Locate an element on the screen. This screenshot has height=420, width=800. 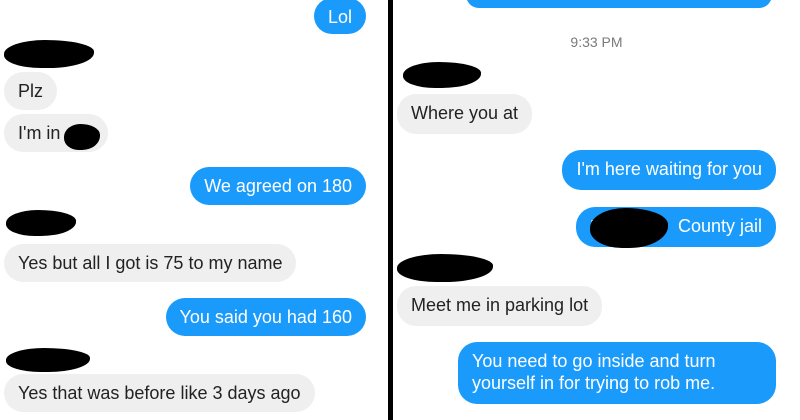
message-text: You said you had 160 is located at coordinates (266, 317).